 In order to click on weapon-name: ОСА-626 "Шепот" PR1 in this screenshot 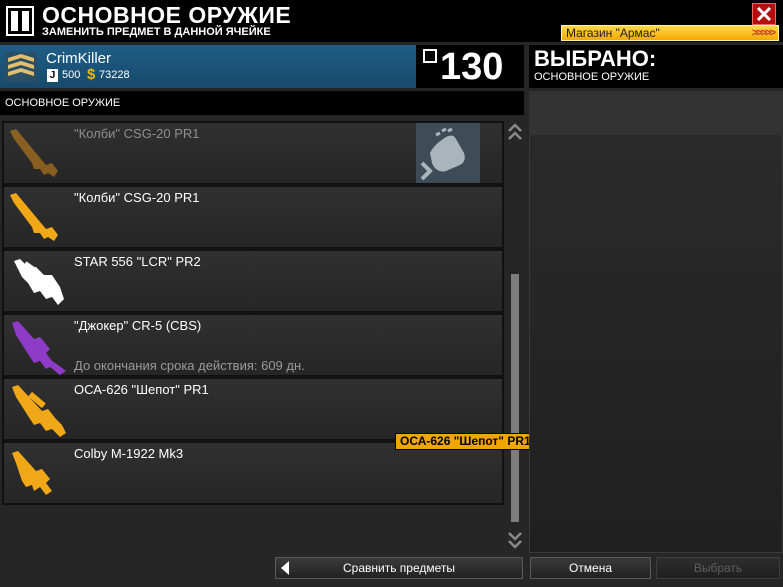, I will do `click(141, 389)`.